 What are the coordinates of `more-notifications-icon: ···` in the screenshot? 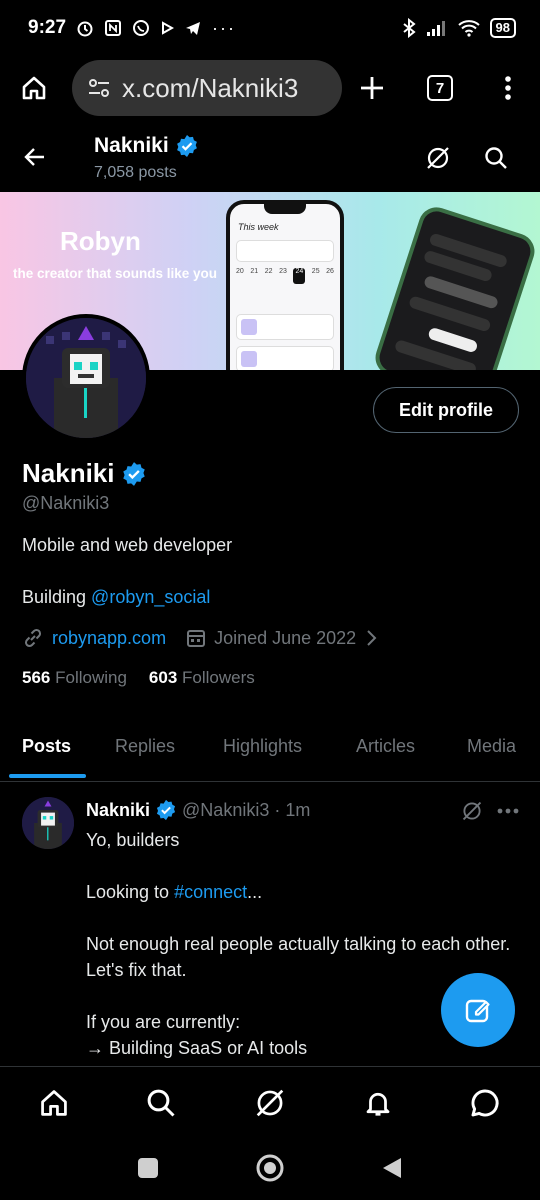 It's located at (224, 27).